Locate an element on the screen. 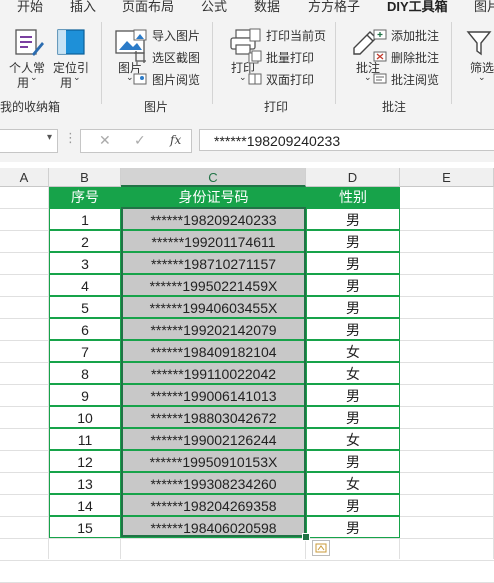 The width and height of the screenshot is (494, 583). formula-input: ******198209240233 is located at coordinates (346, 140).